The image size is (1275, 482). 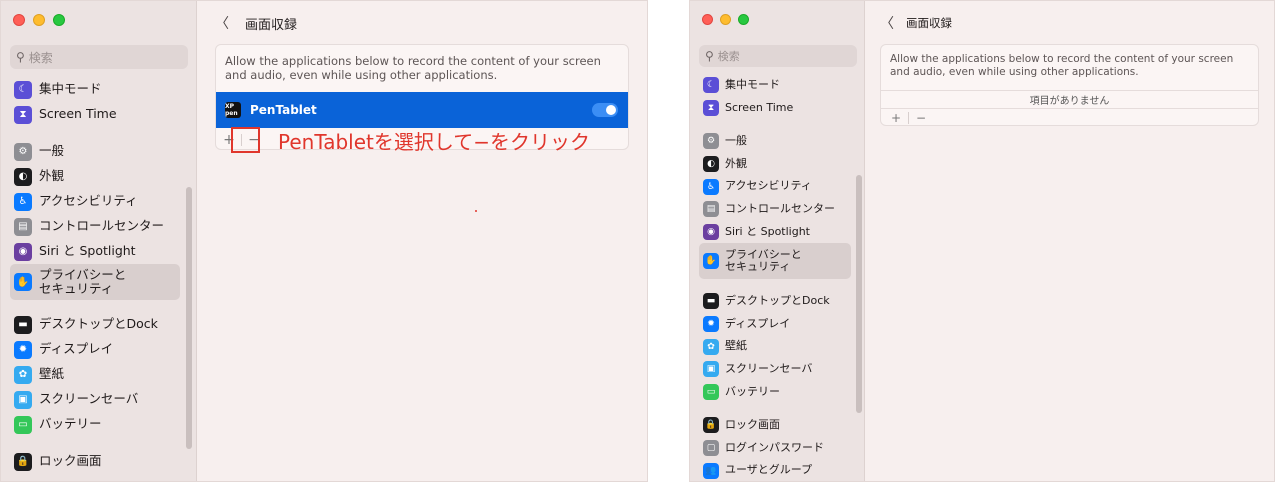 What do you see at coordinates (422, 110) in the screenshot?
I see `app-row-pentablet: XP pen PenTablet` at bounding box center [422, 110].